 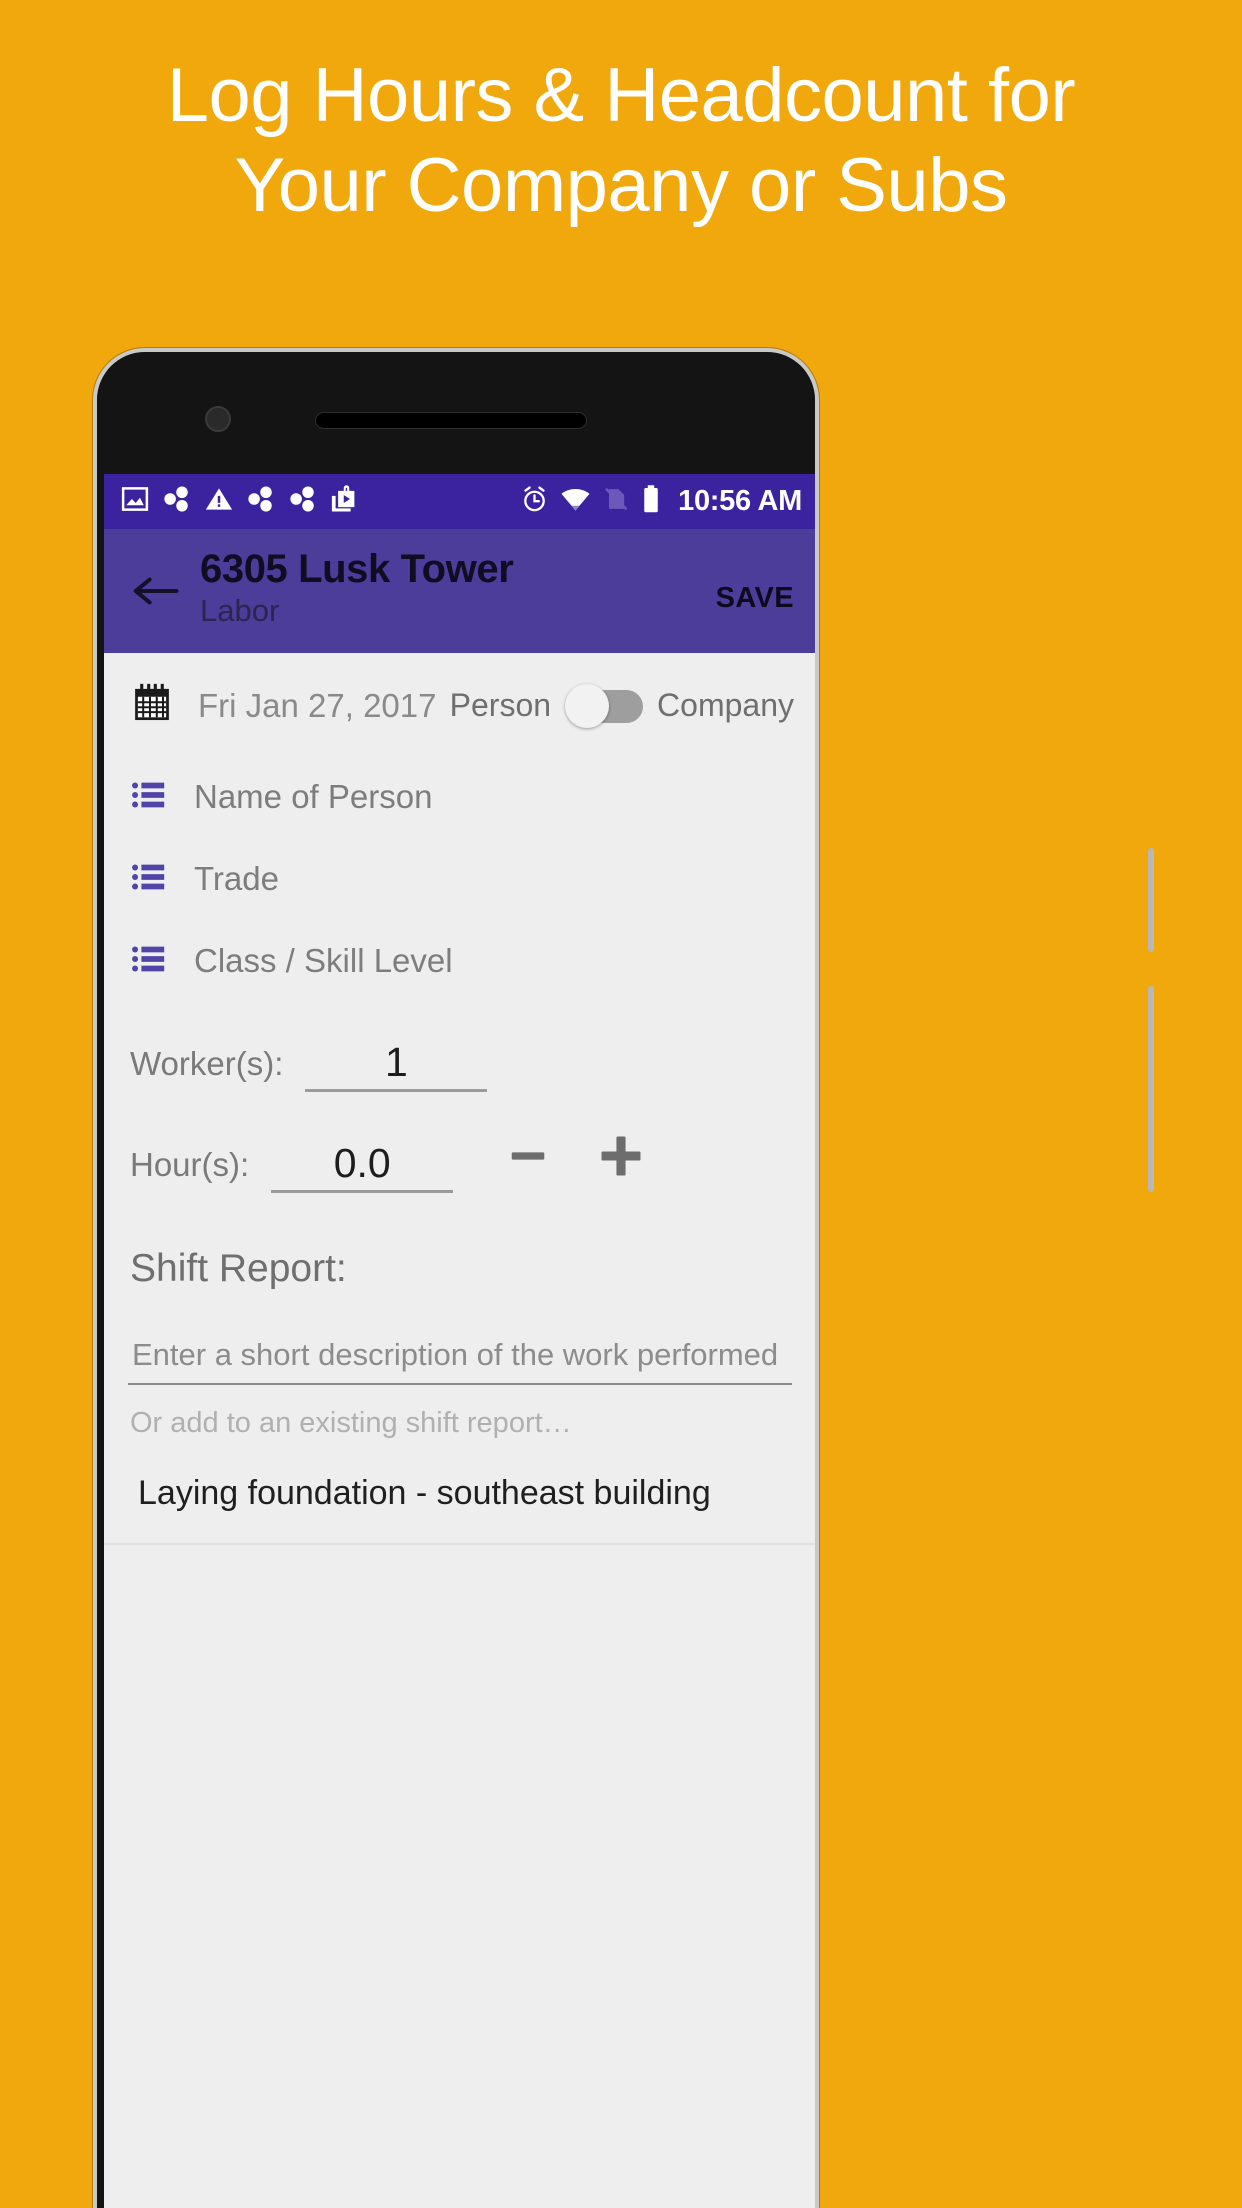 I want to click on hours-input: 0.0, so click(x=362, y=1166).